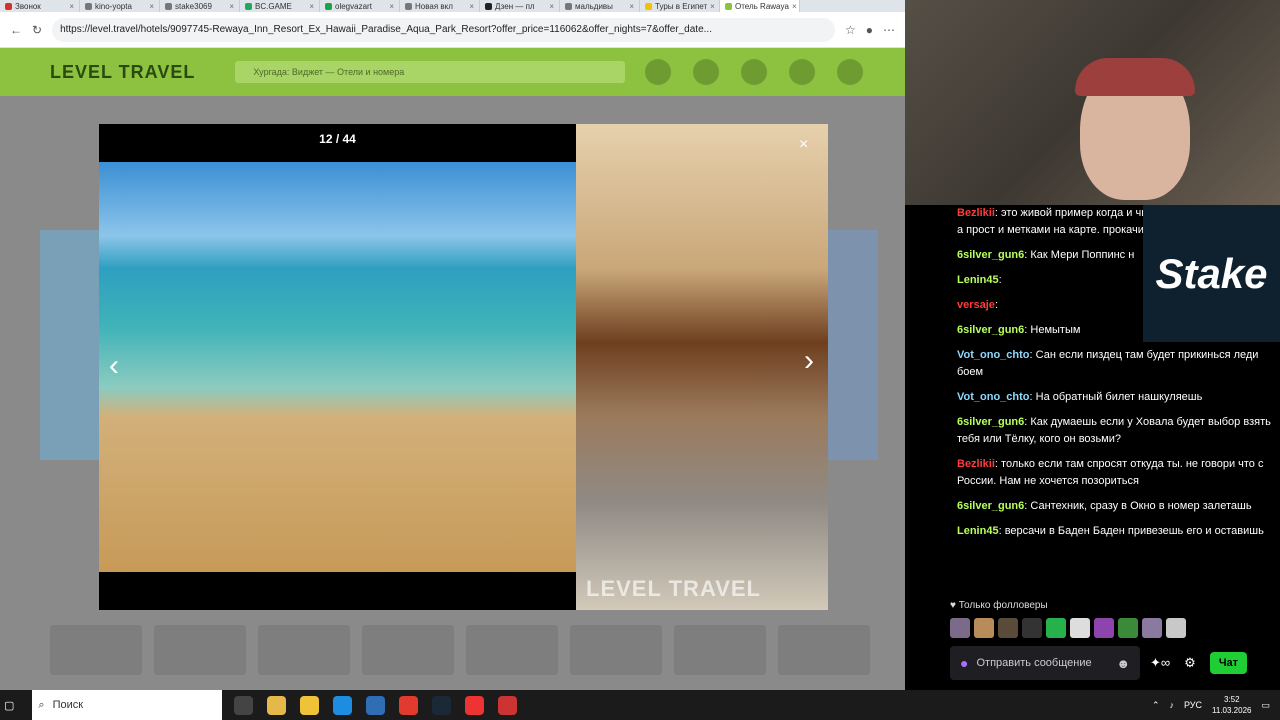  Describe the element at coordinates (343, 705) in the screenshot. I see `edge-icon` at that location.